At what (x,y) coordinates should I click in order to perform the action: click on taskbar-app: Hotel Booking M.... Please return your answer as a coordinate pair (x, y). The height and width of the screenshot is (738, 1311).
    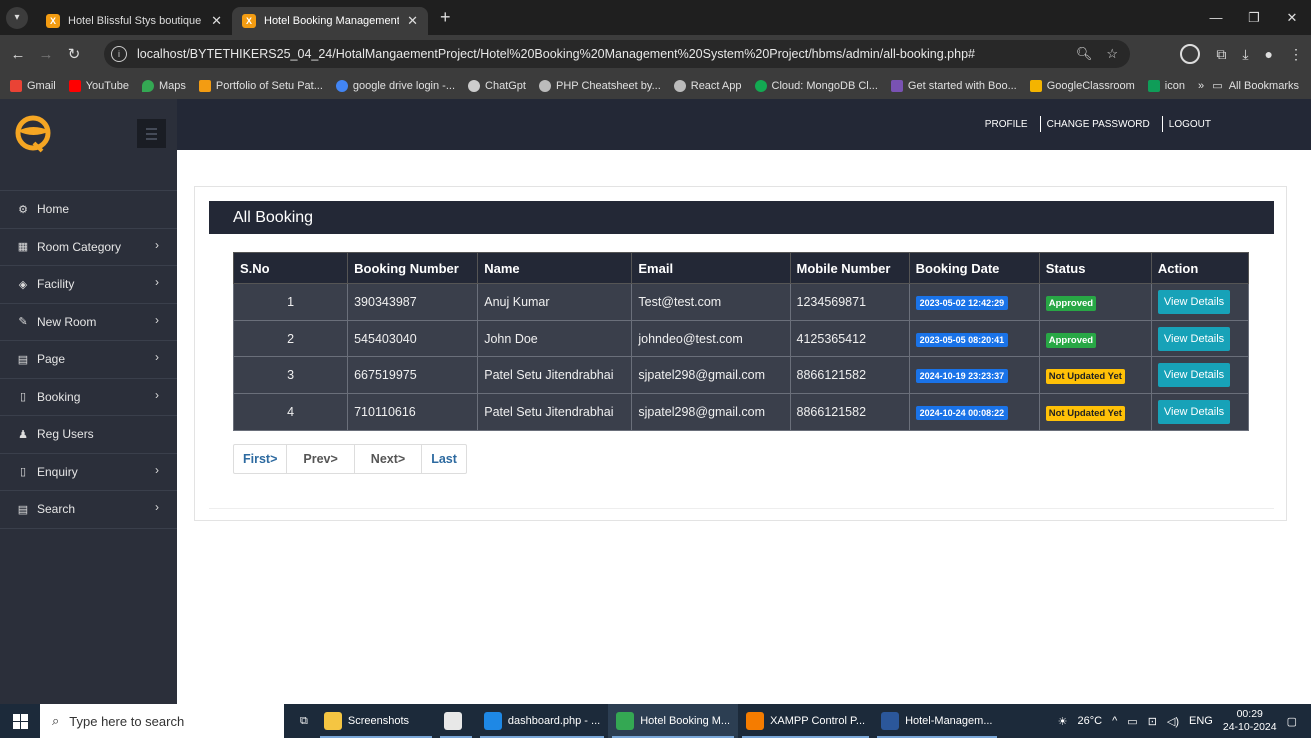
    Looking at the image, I should click on (673, 721).